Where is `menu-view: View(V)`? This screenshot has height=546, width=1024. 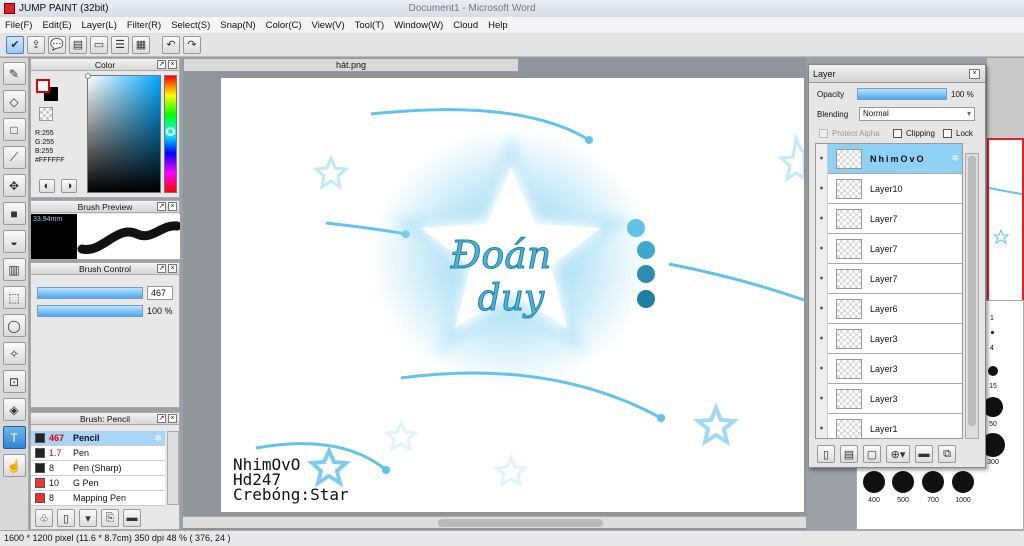
menu-view: View(V) is located at coordinates (328, 25).